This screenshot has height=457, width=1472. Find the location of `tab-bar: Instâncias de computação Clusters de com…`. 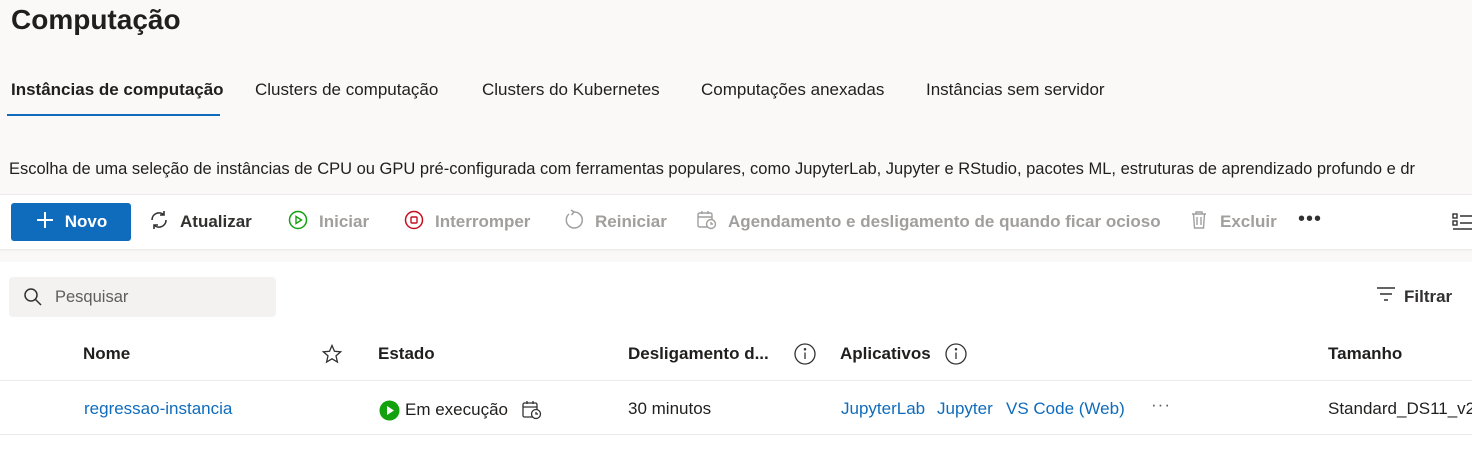

tab-bar: Instâncias de computação Clusters de com… is located at coordinates (736, 94).